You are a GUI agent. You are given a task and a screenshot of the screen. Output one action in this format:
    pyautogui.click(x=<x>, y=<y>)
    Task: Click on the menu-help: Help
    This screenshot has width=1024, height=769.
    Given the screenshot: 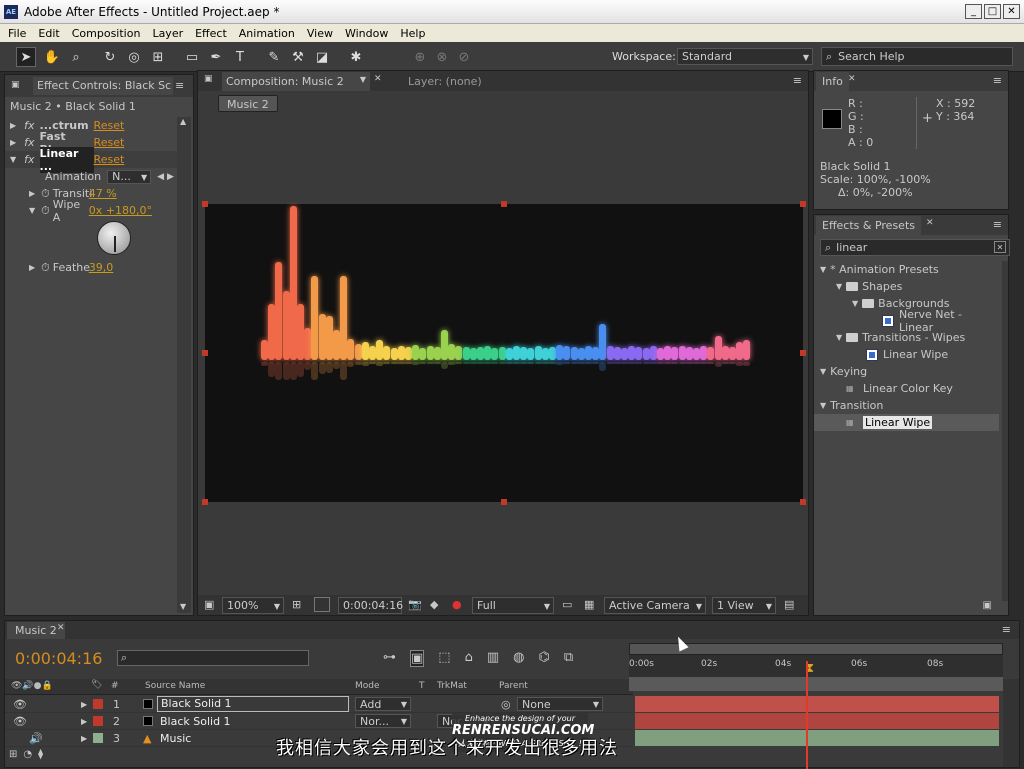 What is the action you would take?
    pyautogui.click(x=412, y=33)
    